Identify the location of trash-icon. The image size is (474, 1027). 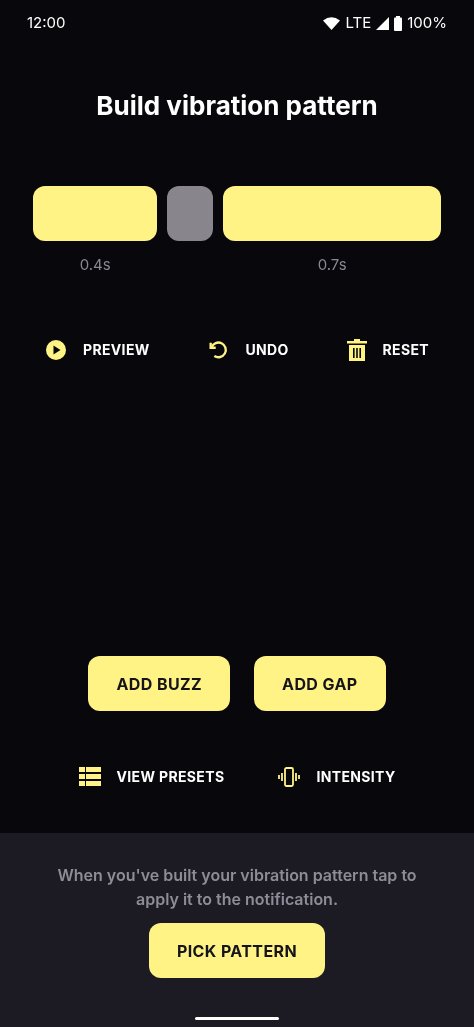
(356, 349).